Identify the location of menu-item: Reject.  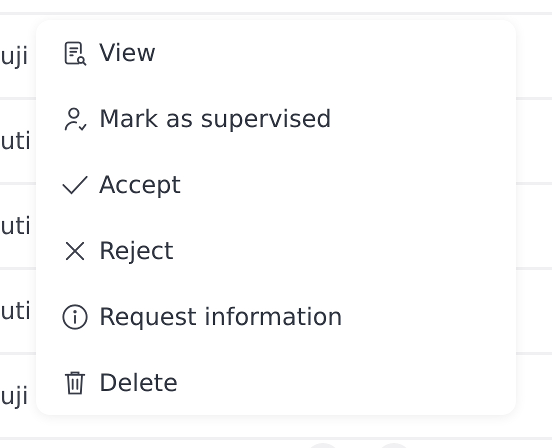
(276, 251).